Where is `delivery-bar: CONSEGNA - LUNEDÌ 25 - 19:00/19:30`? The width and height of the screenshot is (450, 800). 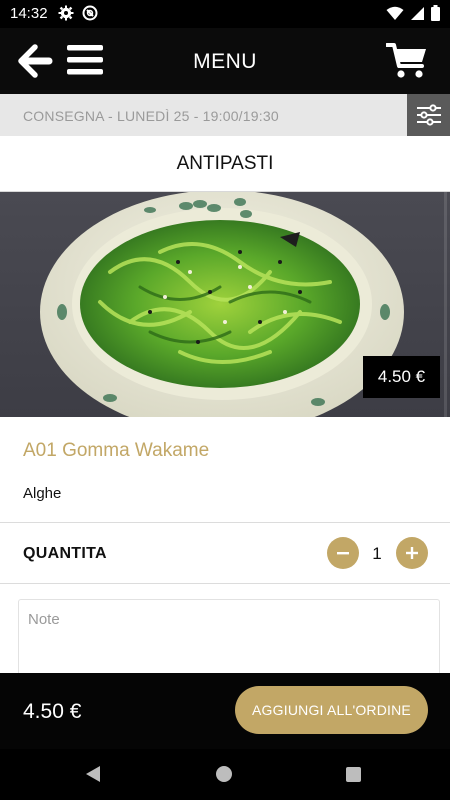 delivery-bar: CONSEGNA - LUNEDÌ 25 - 19:00/19:30 is located at coordinates (225, 115).